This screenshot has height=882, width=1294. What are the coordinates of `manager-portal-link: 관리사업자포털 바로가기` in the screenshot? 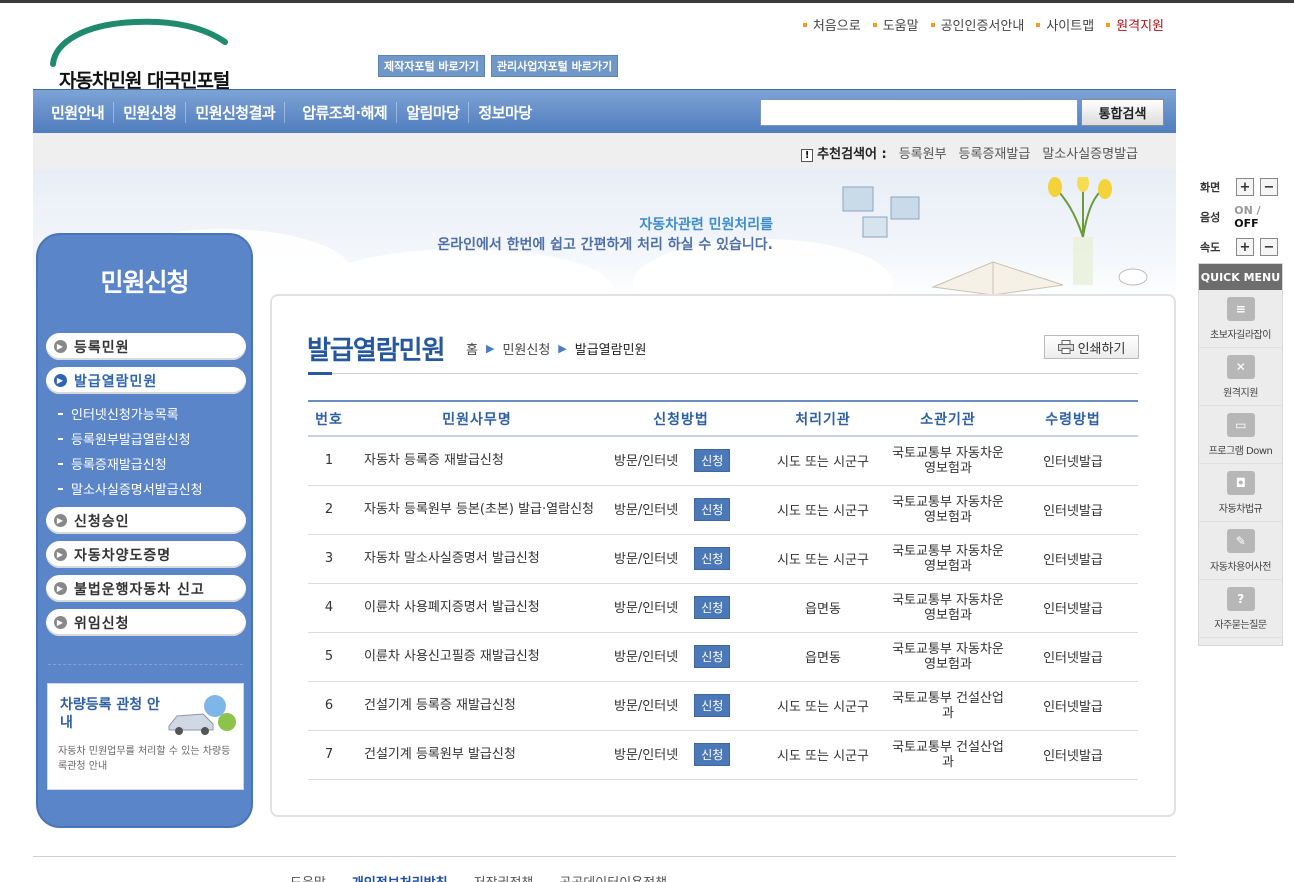 It's located at (554, 66).